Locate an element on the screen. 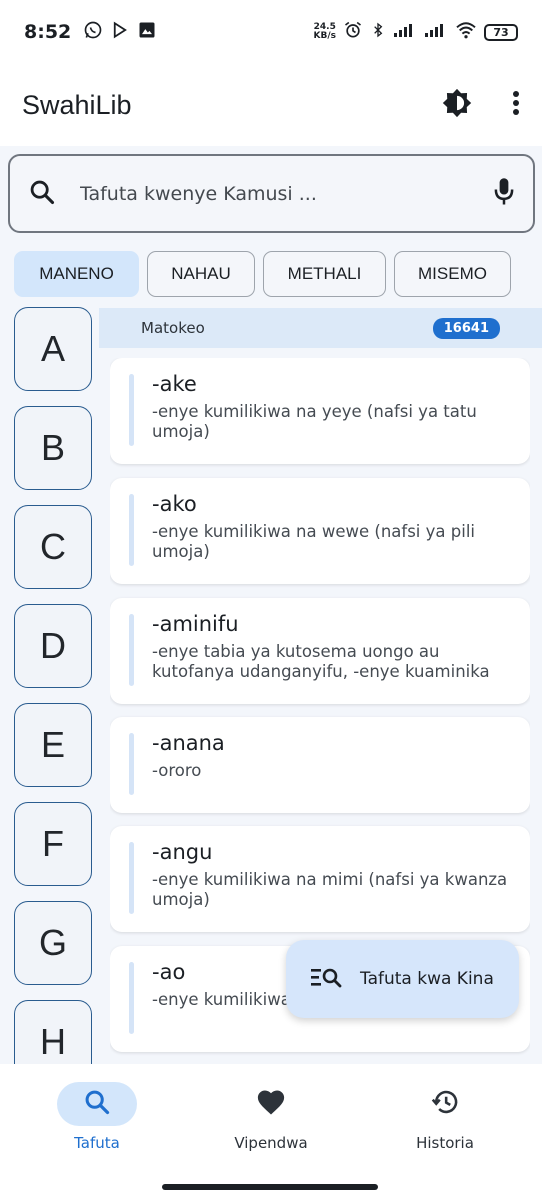  chip-nahau: NAHAU is located at coordinates (201, 274).